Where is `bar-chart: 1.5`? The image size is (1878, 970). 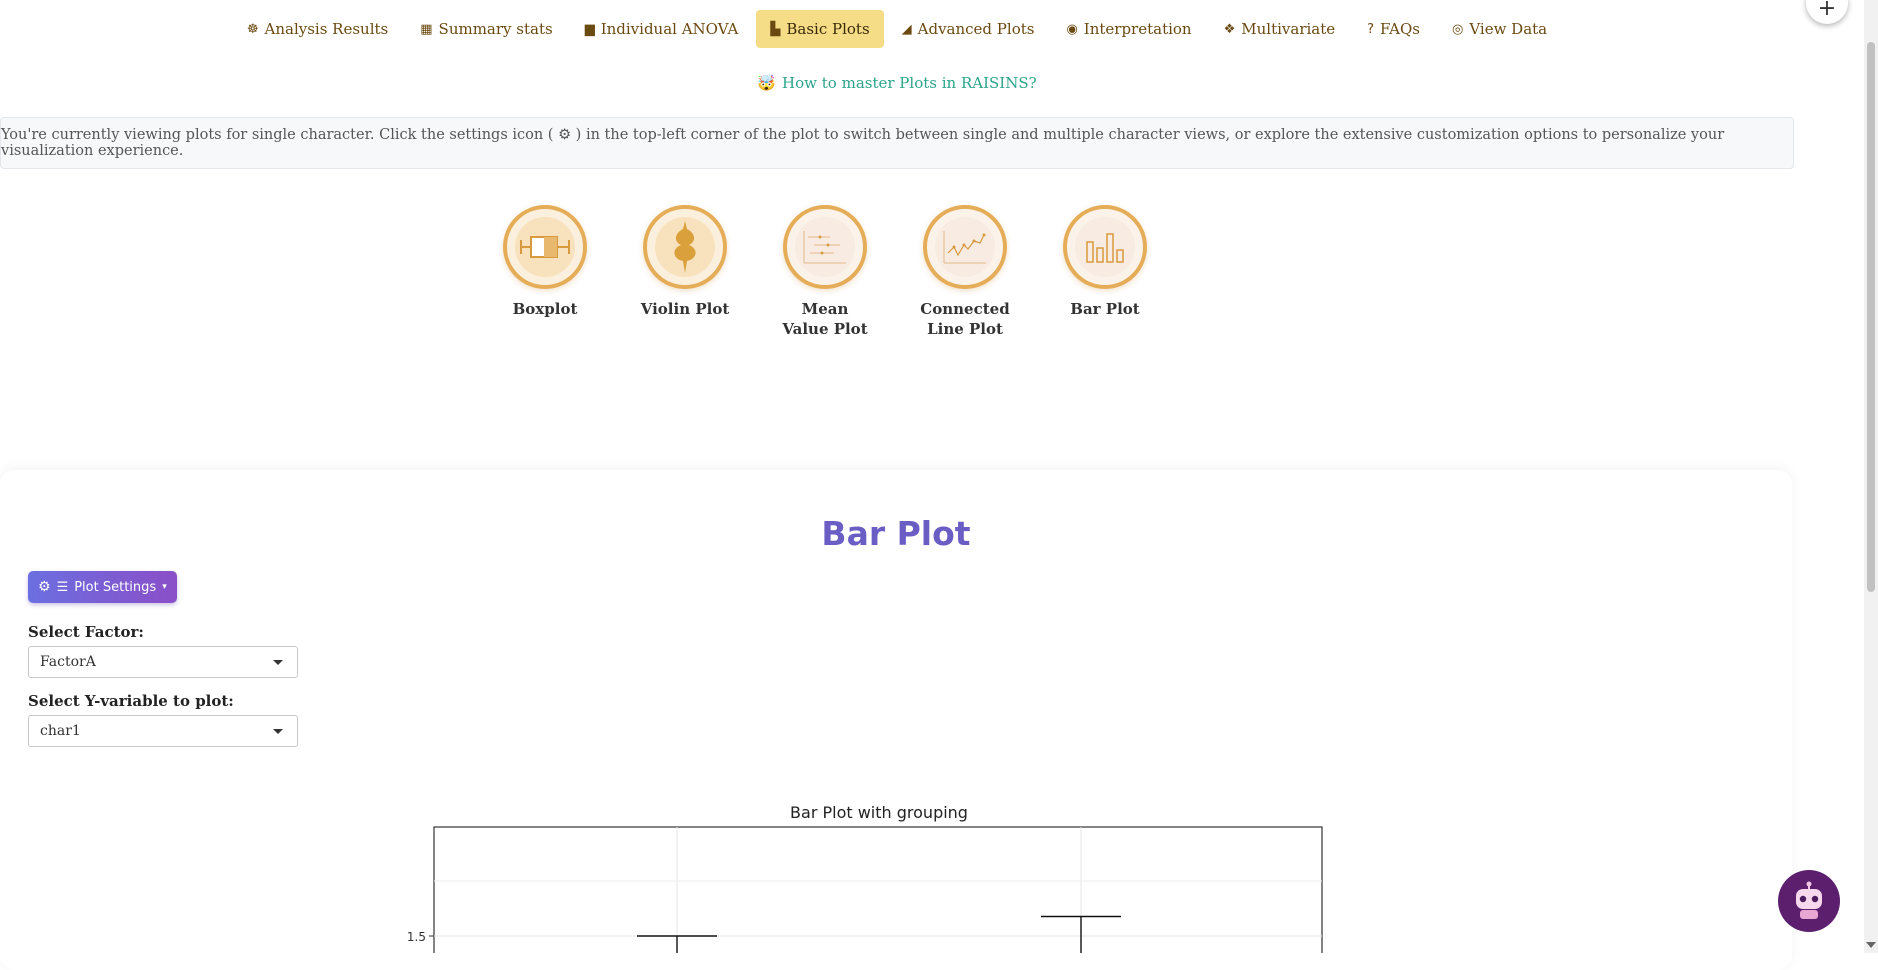
bar-chart: 1.5 is located at coordinates (865, 889).